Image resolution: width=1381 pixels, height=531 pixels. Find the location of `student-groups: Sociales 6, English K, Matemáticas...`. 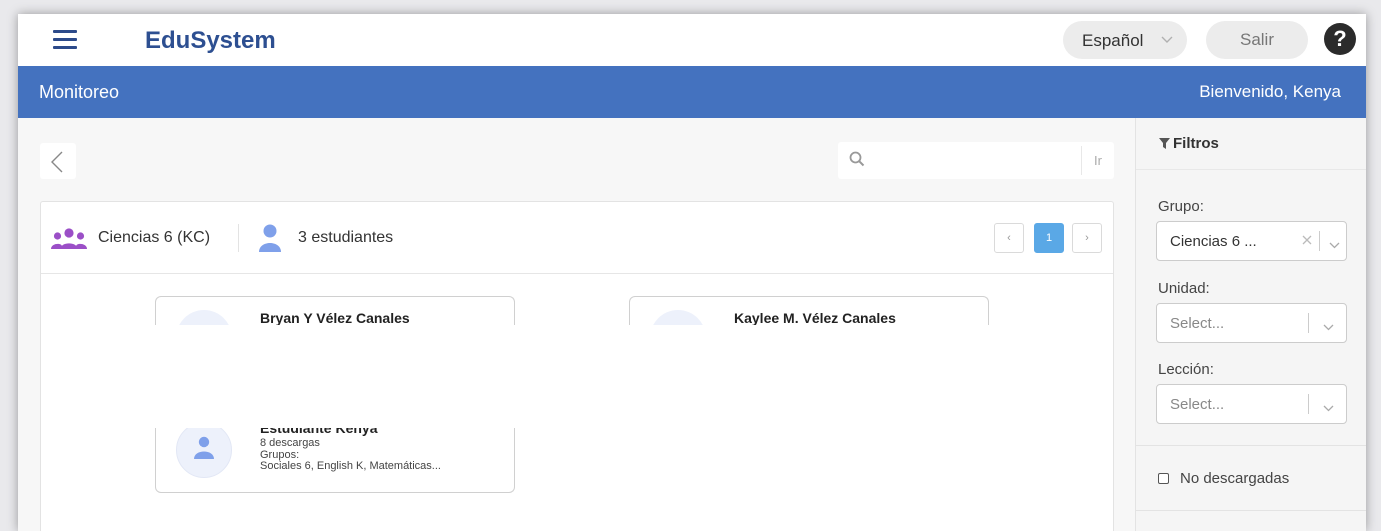

student-groups: Sociales 6, English K, Matemáticas... is located at coordinates (350, 466).